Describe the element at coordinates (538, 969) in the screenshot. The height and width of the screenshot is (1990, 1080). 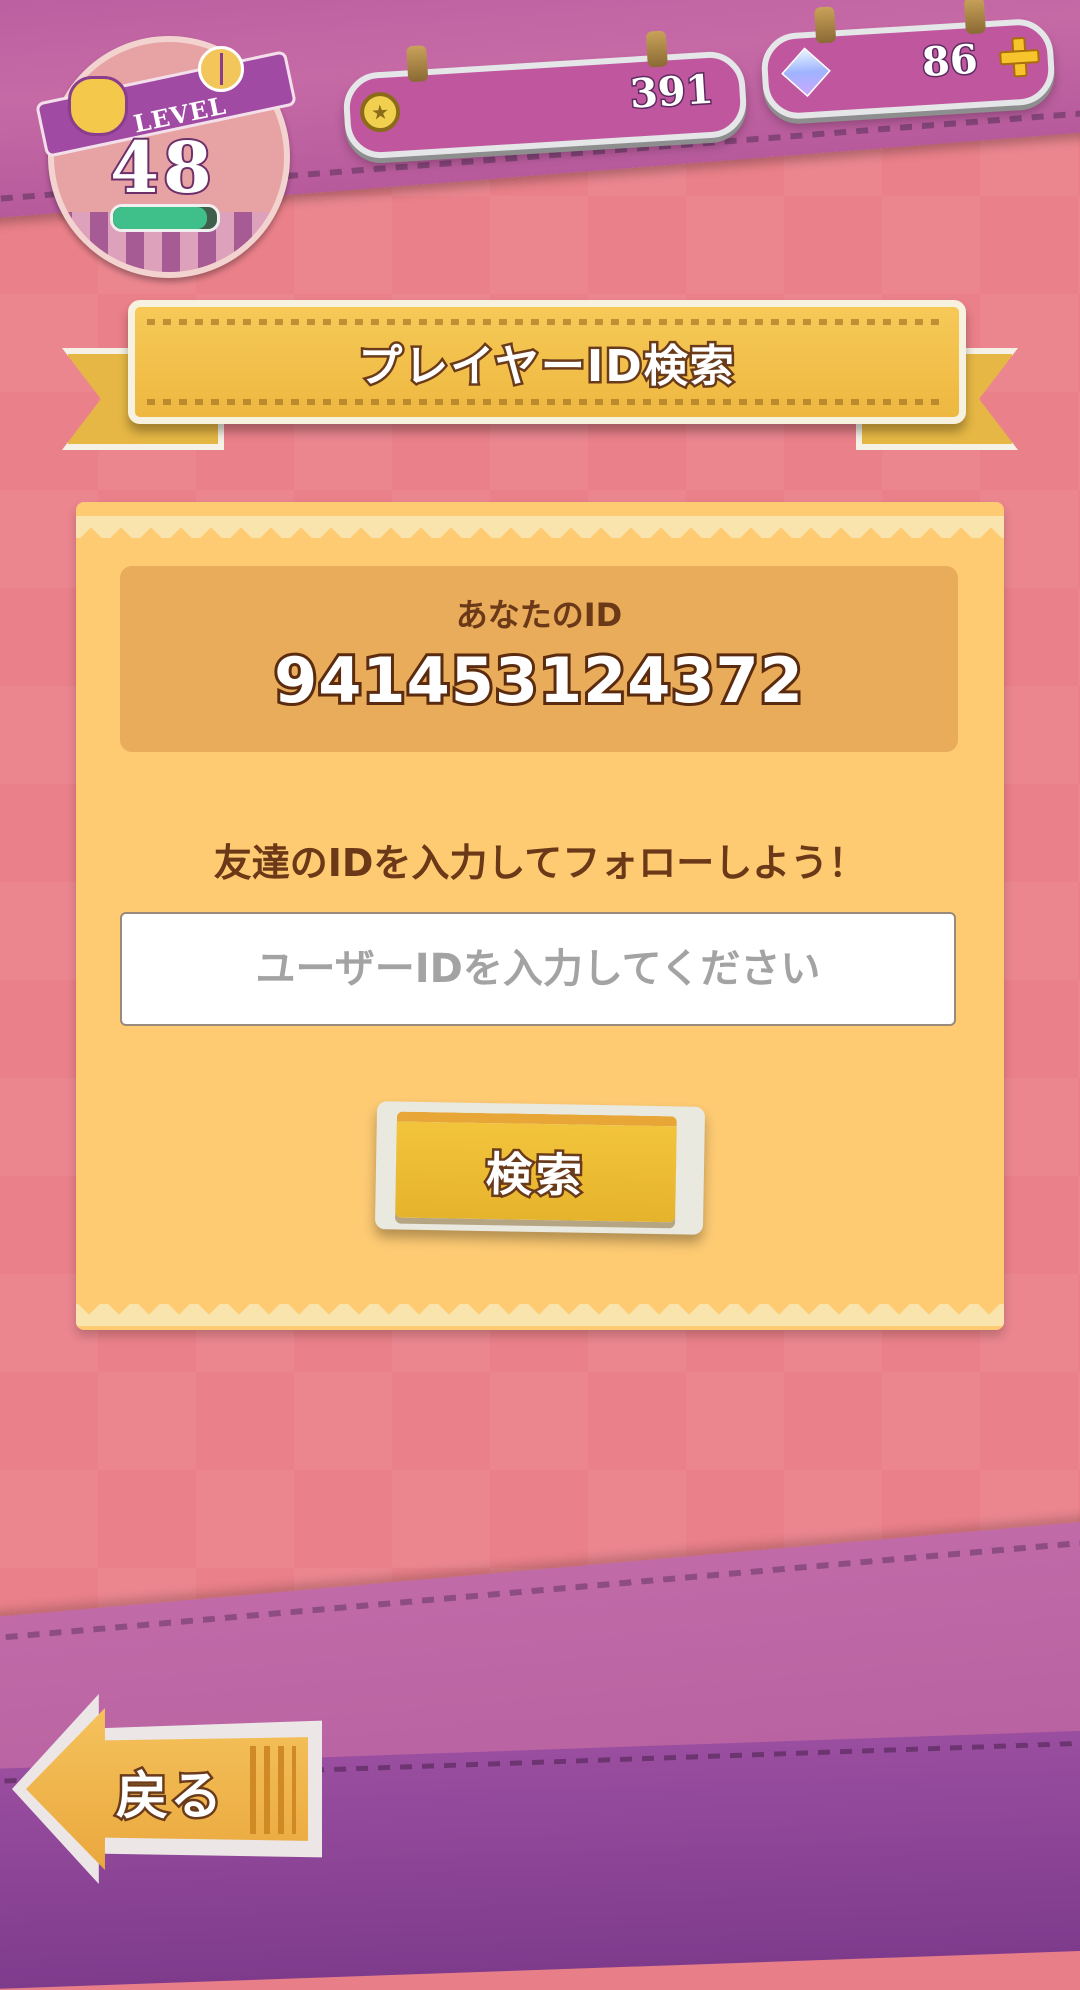
I see `user-id-input` at that location.